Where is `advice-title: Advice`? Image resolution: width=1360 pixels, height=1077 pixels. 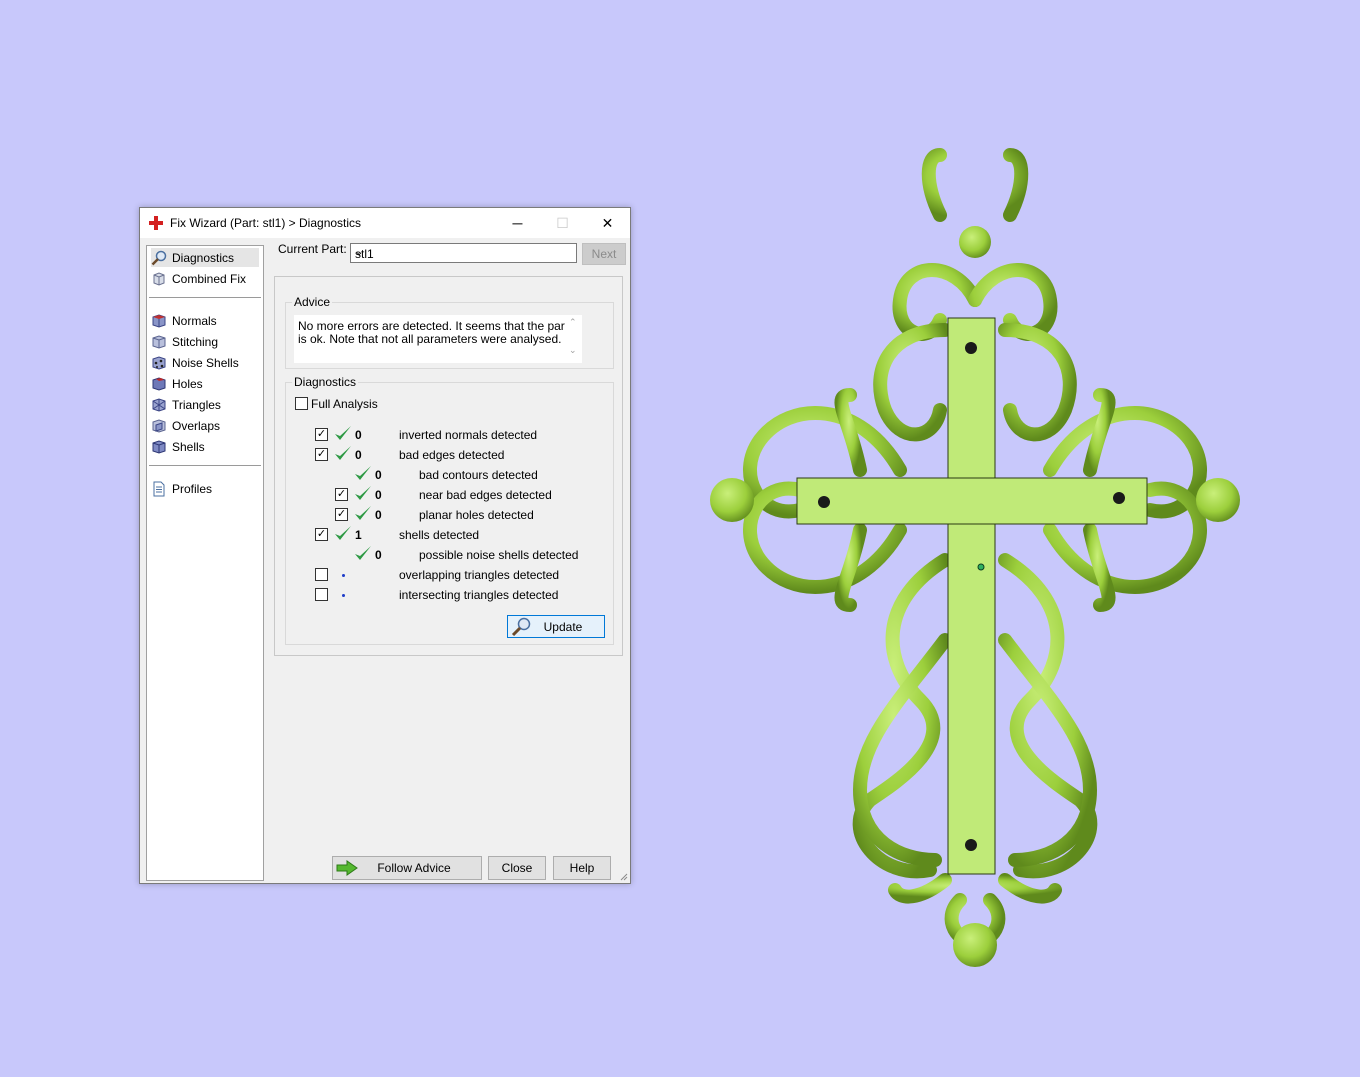 advice-title: Advice is located at coordinates (312, 302).